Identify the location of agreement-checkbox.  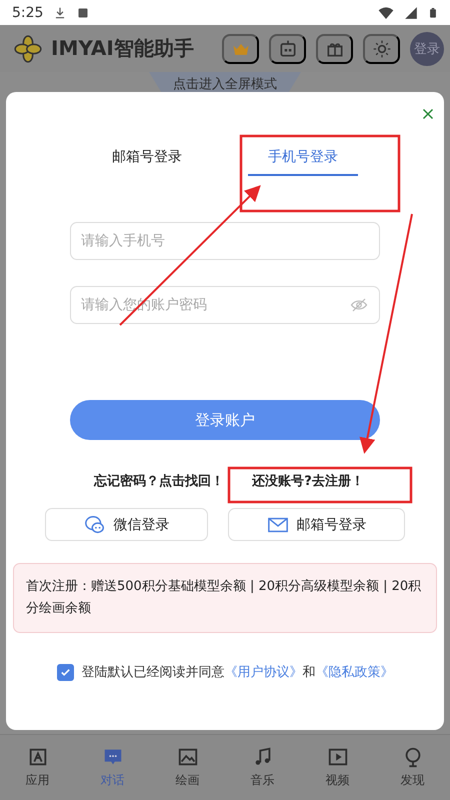
(65, 672).